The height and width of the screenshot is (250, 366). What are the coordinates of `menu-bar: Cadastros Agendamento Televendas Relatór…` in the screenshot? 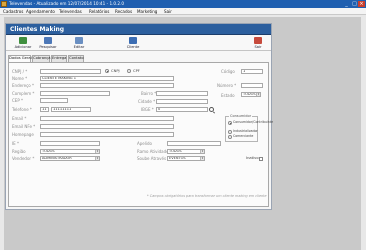 It's located at (183, 11).